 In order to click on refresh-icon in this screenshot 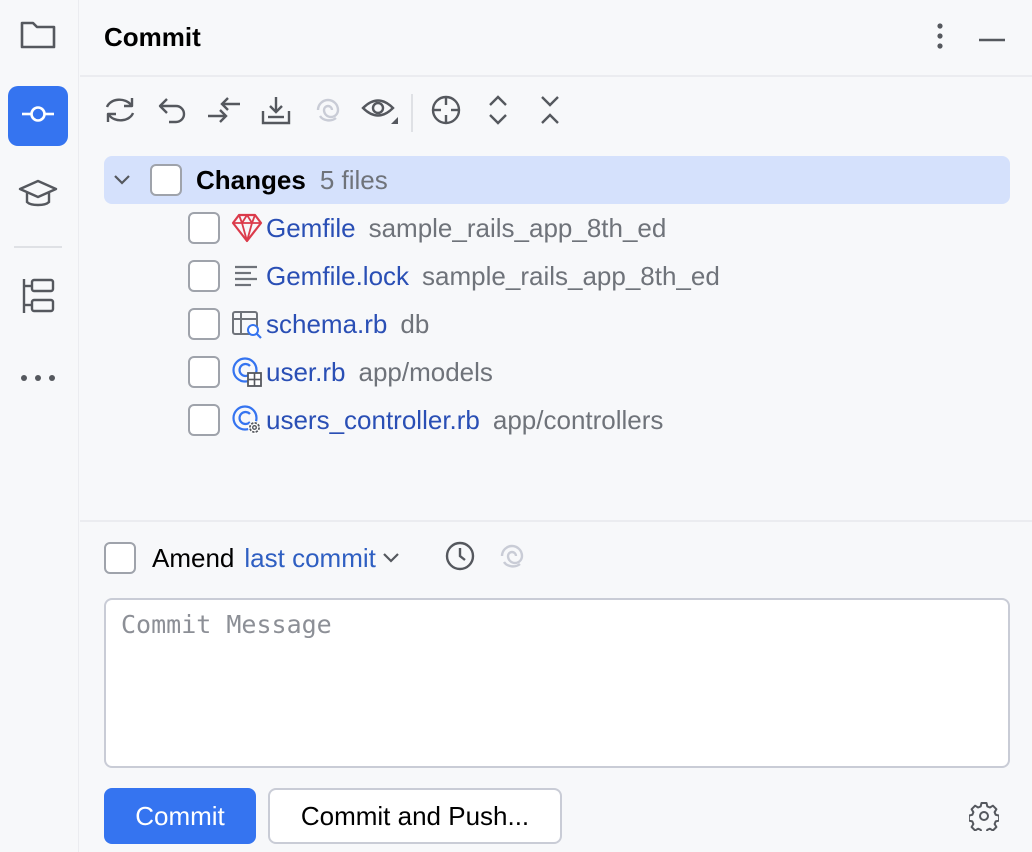, I will do `click(120, 112)`.